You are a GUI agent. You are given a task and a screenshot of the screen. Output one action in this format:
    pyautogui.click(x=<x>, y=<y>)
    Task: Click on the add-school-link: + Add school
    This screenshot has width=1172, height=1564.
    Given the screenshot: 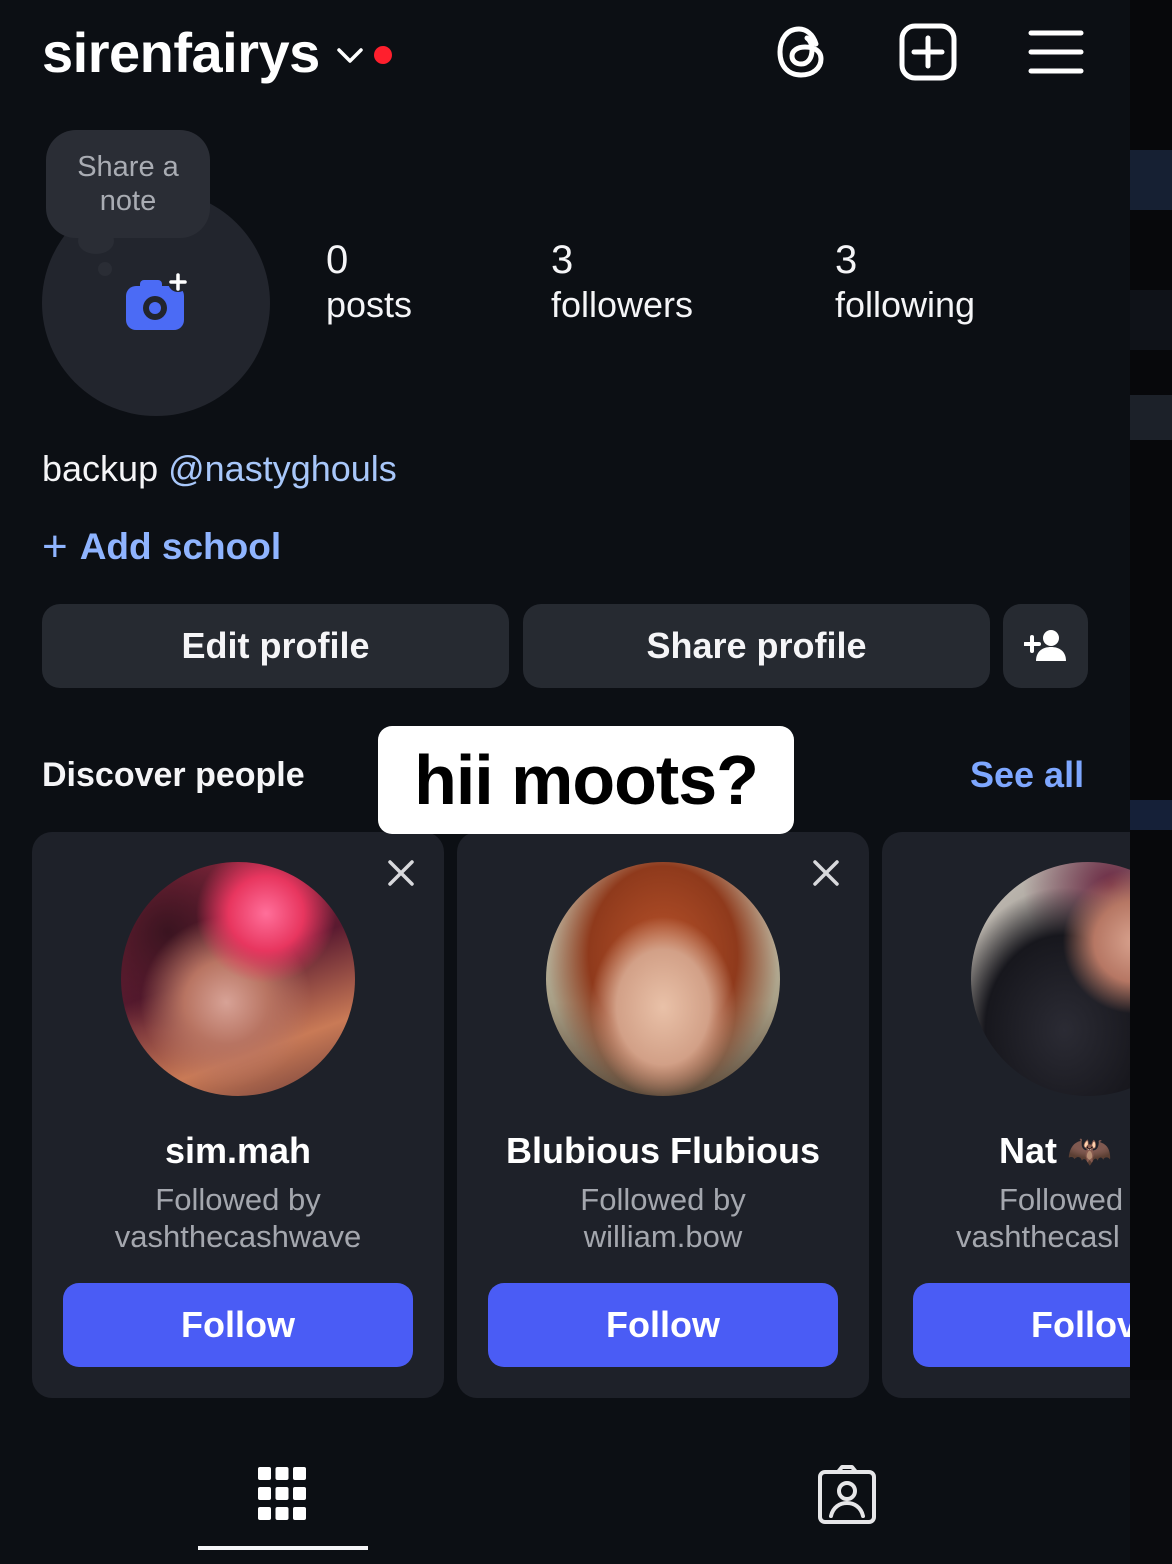 What is the action you would take?
    pyautogui.click(x=162, y=546)
    